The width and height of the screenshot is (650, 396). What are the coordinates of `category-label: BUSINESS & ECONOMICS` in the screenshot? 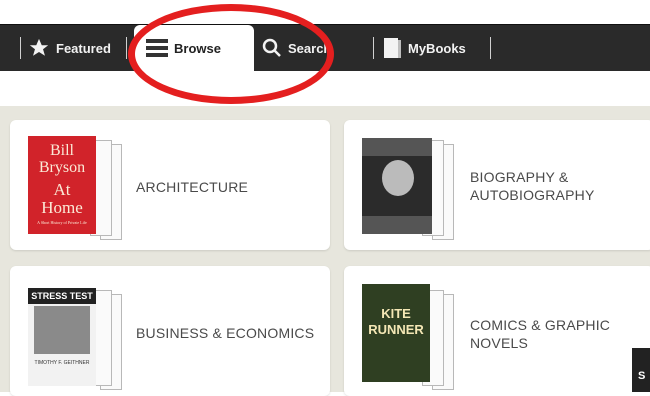 It's located at (225, 333).